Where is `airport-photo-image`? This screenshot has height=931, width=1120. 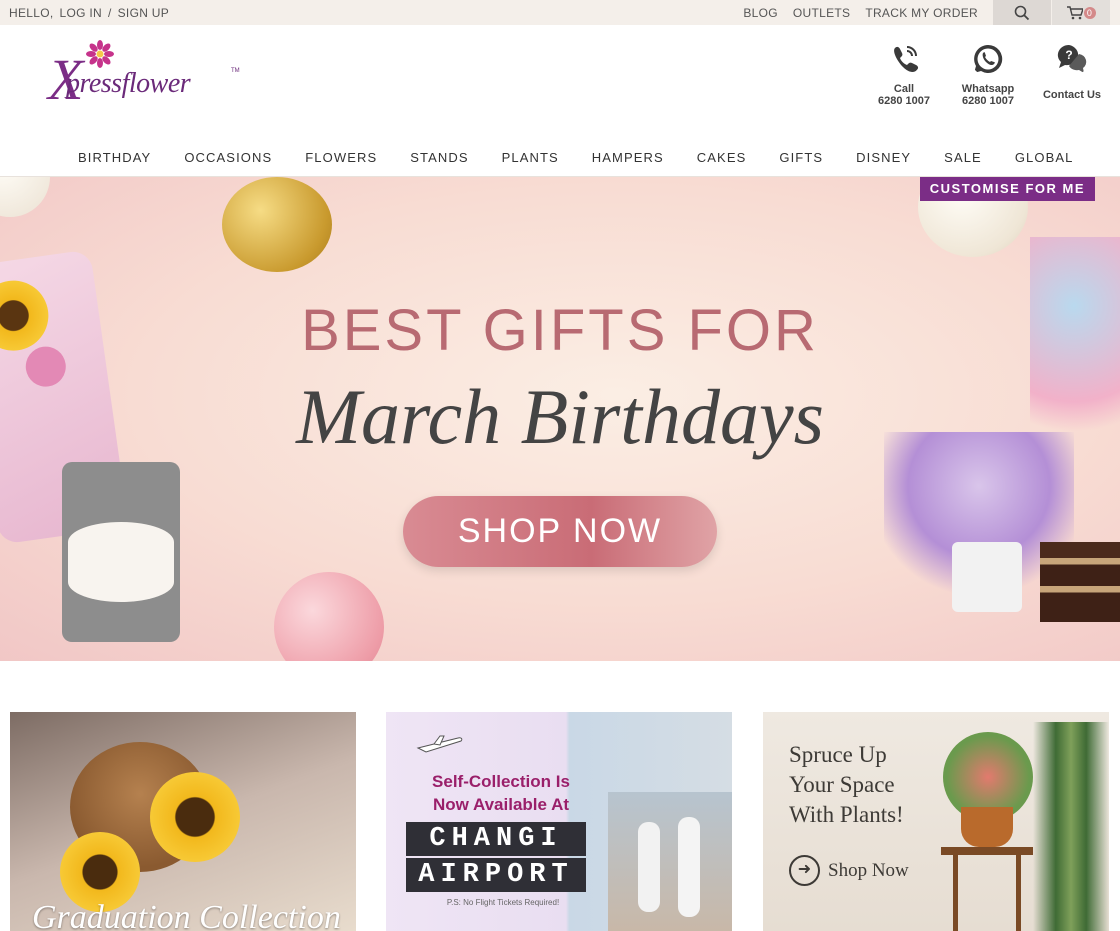
airport-photo-image is located at coordinates (670, 861).